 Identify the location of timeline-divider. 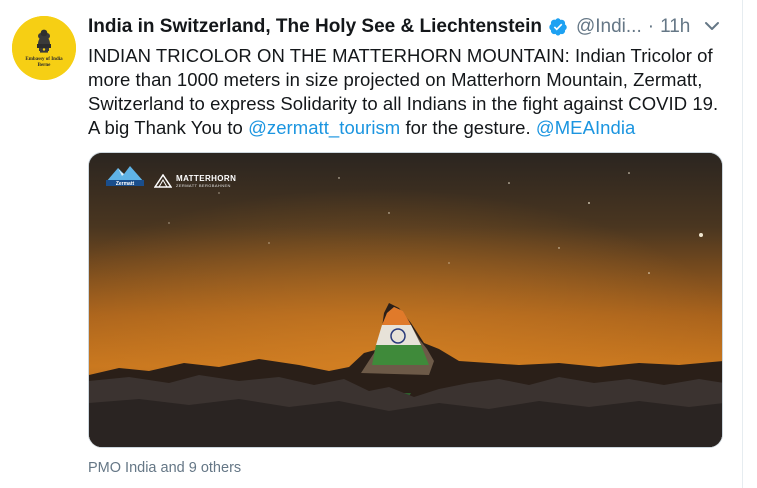
(742, 244).